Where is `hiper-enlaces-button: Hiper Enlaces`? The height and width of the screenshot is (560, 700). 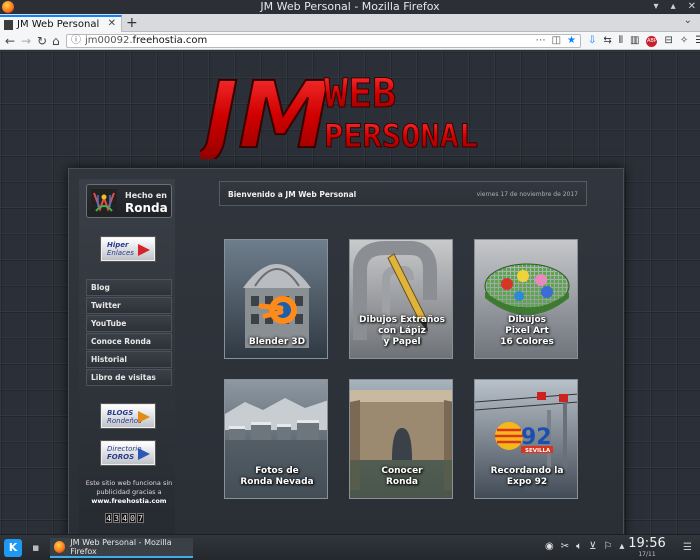 hiper-enlaces-button: Hiper Enlaces is located at coordinates (128, 249).